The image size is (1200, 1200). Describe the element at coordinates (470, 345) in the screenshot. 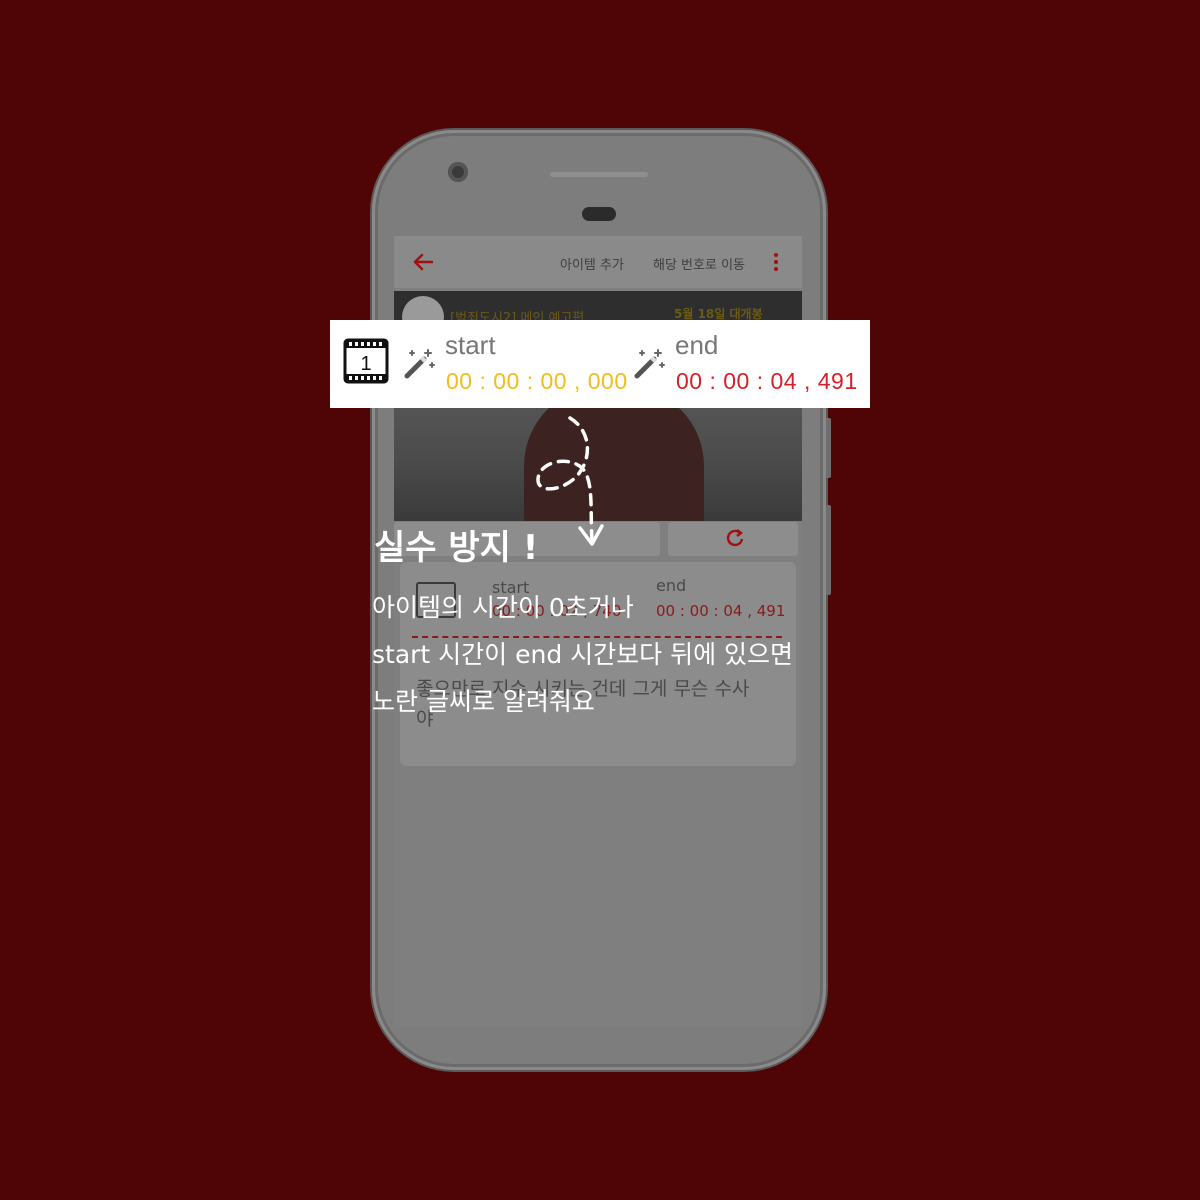

I see `start-label: start` at that location.